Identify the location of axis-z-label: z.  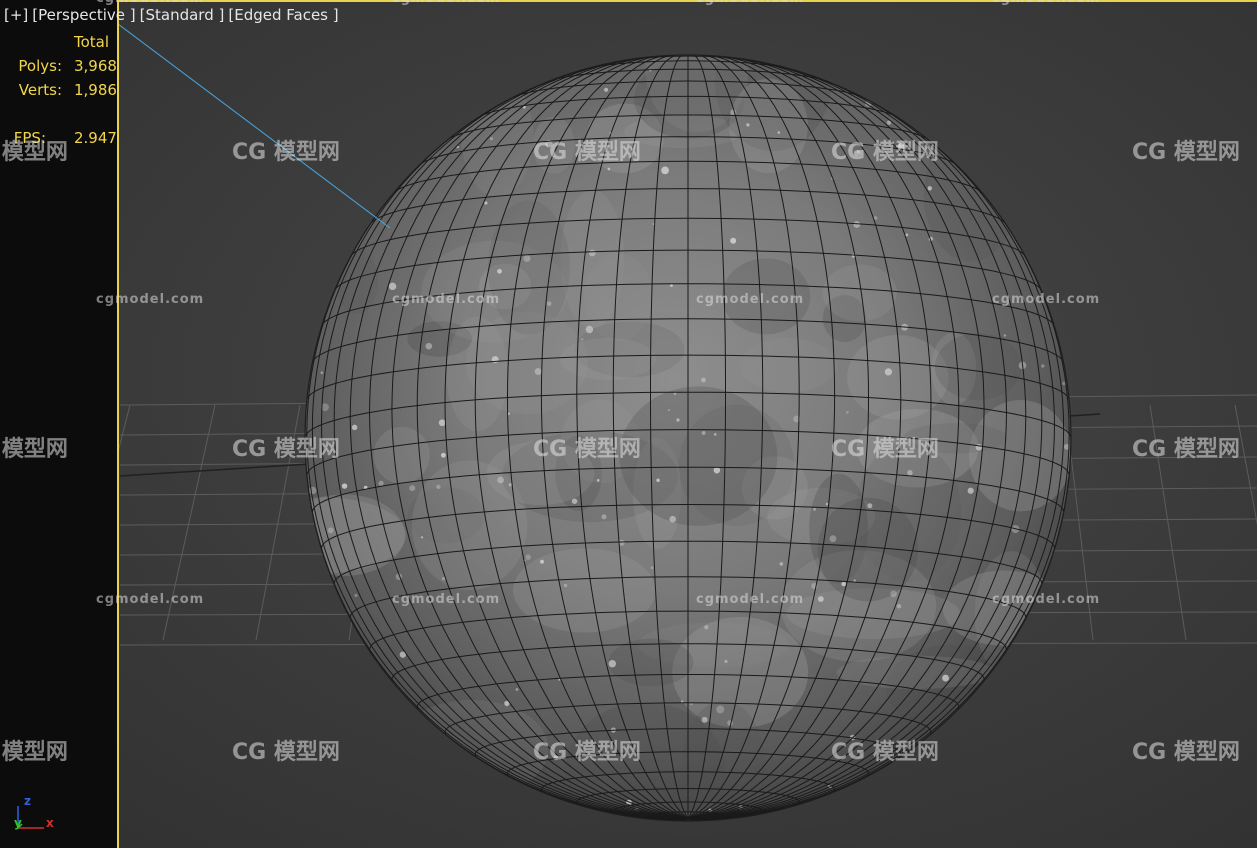
(27, 801).